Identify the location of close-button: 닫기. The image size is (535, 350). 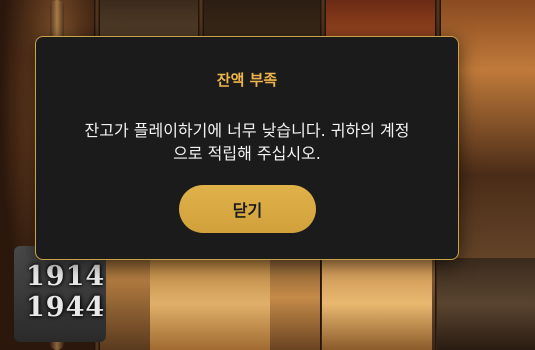
(247, 209).